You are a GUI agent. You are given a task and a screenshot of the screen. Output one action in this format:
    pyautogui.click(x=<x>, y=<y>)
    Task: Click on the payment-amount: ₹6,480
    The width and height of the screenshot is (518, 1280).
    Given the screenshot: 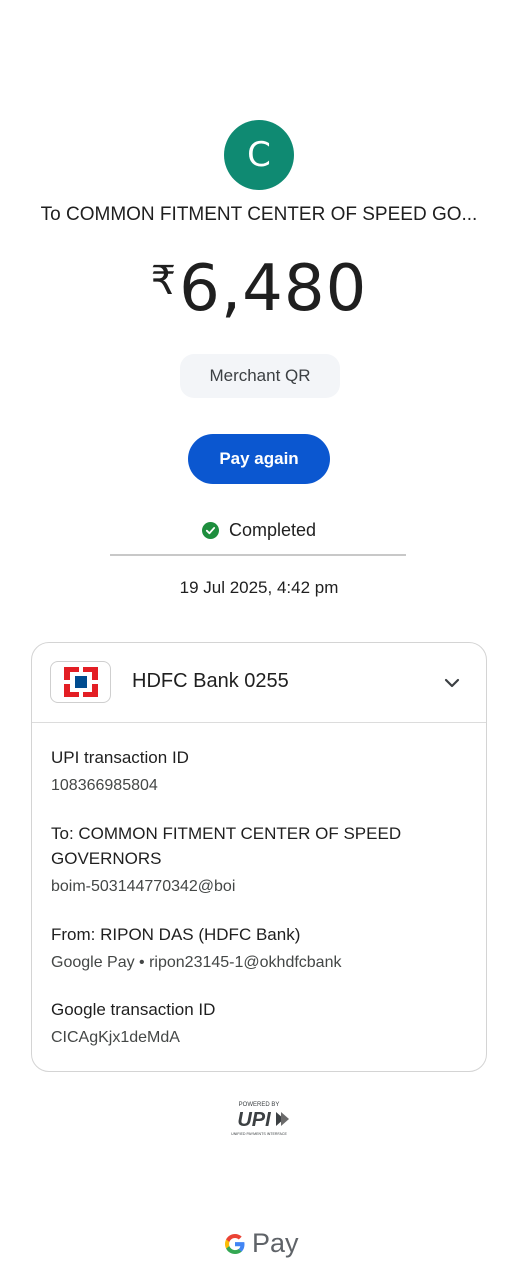 What is the action you would take?
    pyautogui.click(x=259, y=289)
    